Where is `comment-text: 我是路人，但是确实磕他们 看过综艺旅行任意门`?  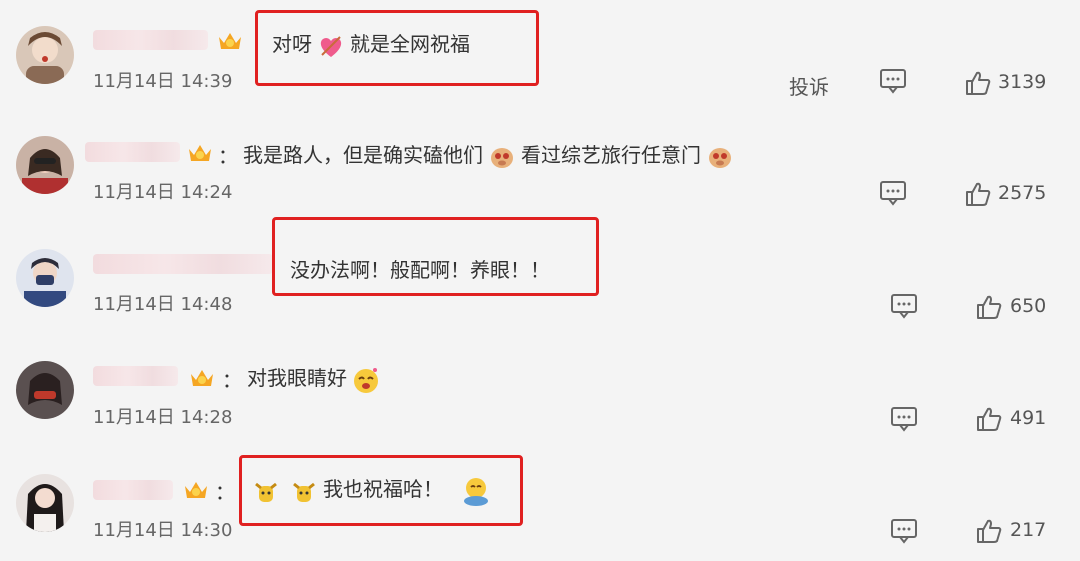 comment-text: 我是路人，但是确实磕他们 看过综艺旅行任意门 is located at coordinates (491, 155).